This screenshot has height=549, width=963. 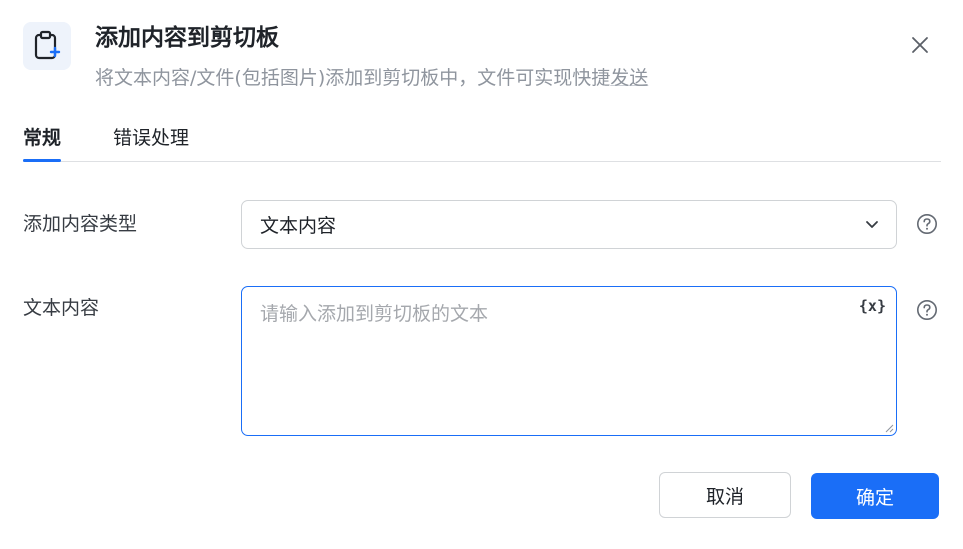 I want to click on dialog-title: 添加内容到剪切板, so click(x=187, y=38).